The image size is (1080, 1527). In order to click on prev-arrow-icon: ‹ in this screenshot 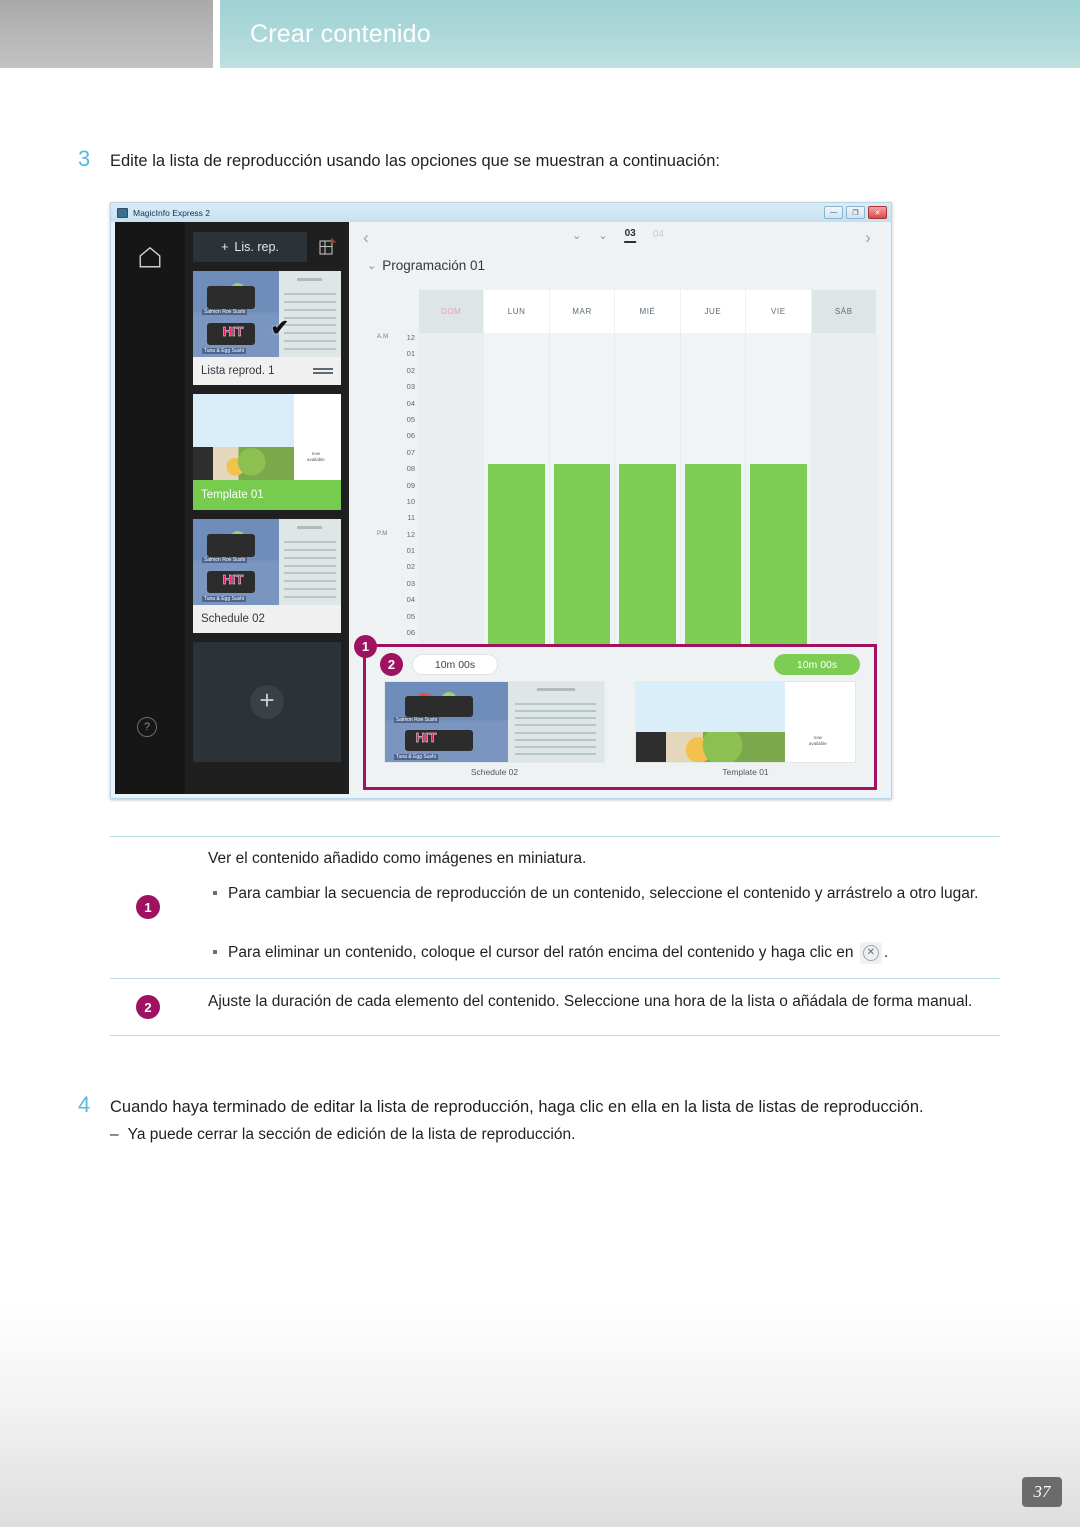, I will do `click(366, 238)`.